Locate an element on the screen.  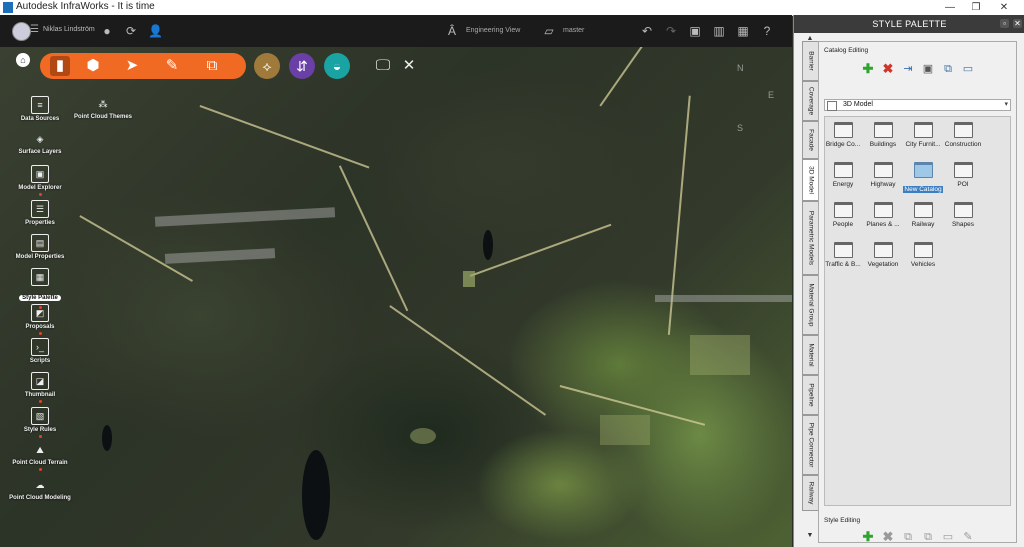
tab-scroll-down-icon: ▼ is located at coordinates (810, 536).